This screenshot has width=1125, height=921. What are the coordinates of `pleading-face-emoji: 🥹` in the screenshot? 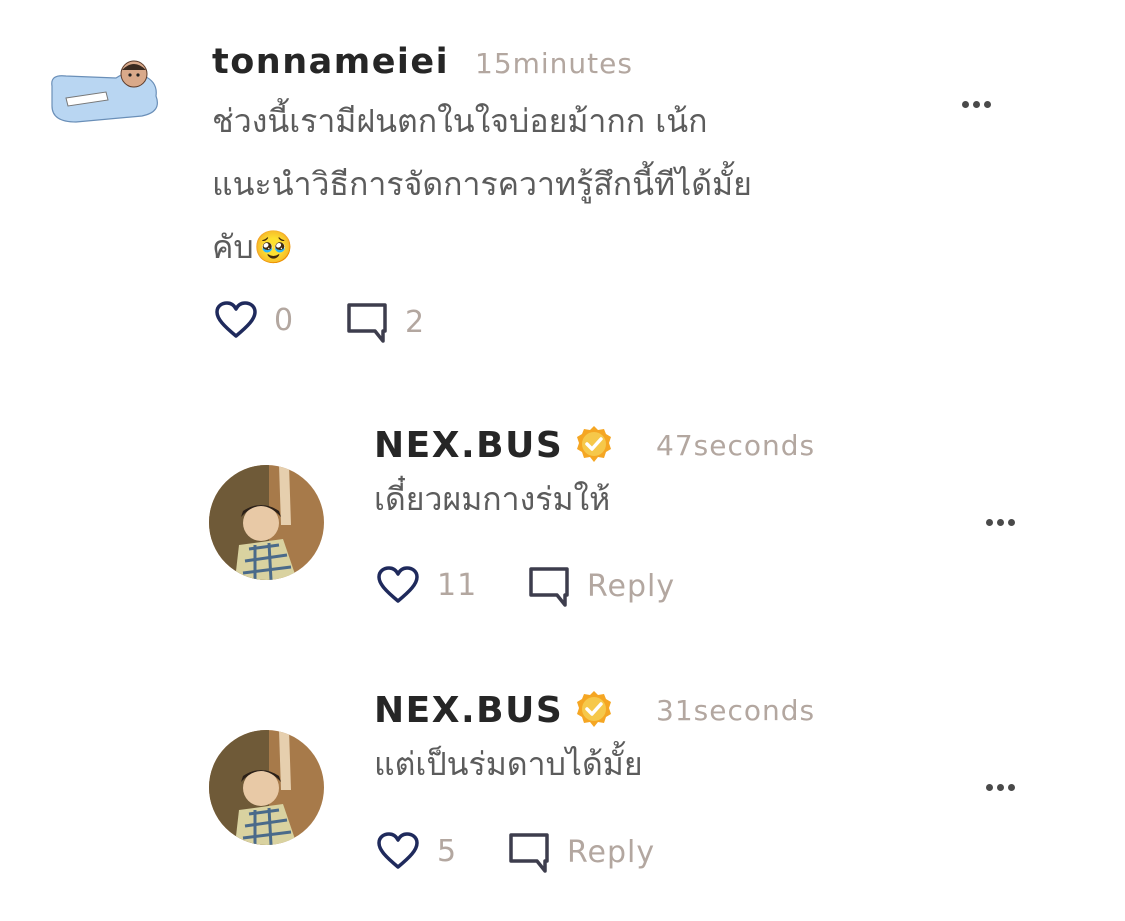 It's located at (273, 247).